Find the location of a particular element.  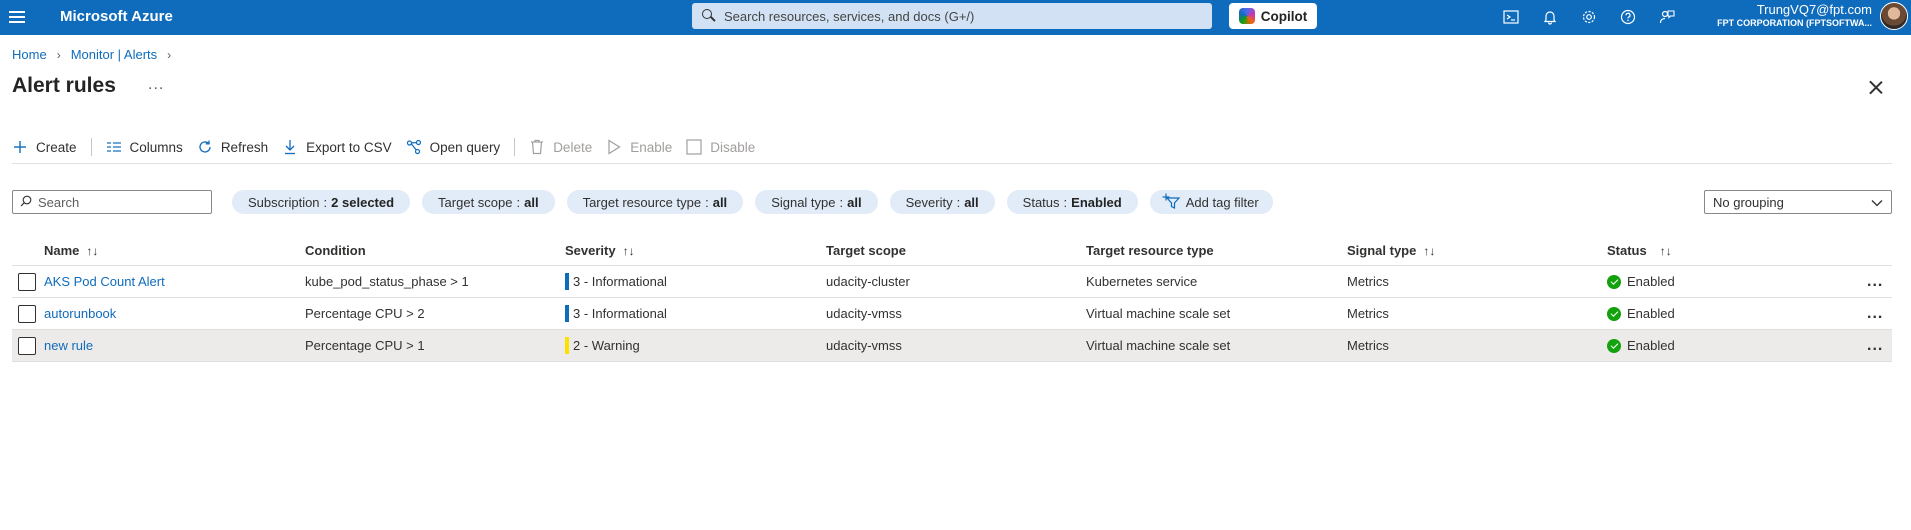

search-field is located at coordinates (112, 202).